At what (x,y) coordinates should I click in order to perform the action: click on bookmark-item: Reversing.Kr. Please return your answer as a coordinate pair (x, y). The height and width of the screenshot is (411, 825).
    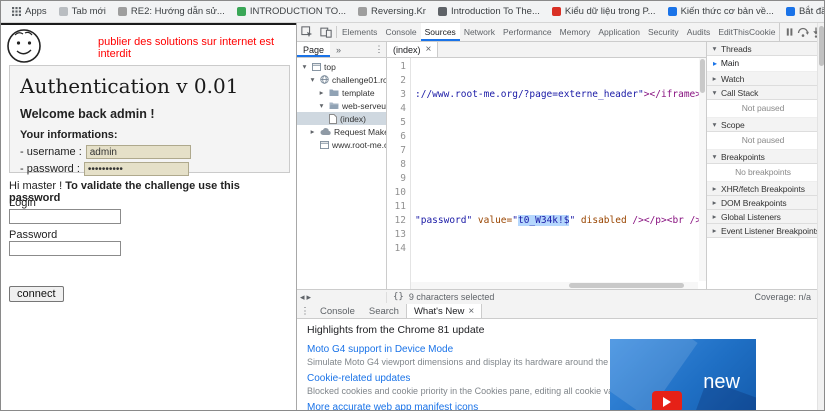
    Looking at the image, I should click on (392, 11).